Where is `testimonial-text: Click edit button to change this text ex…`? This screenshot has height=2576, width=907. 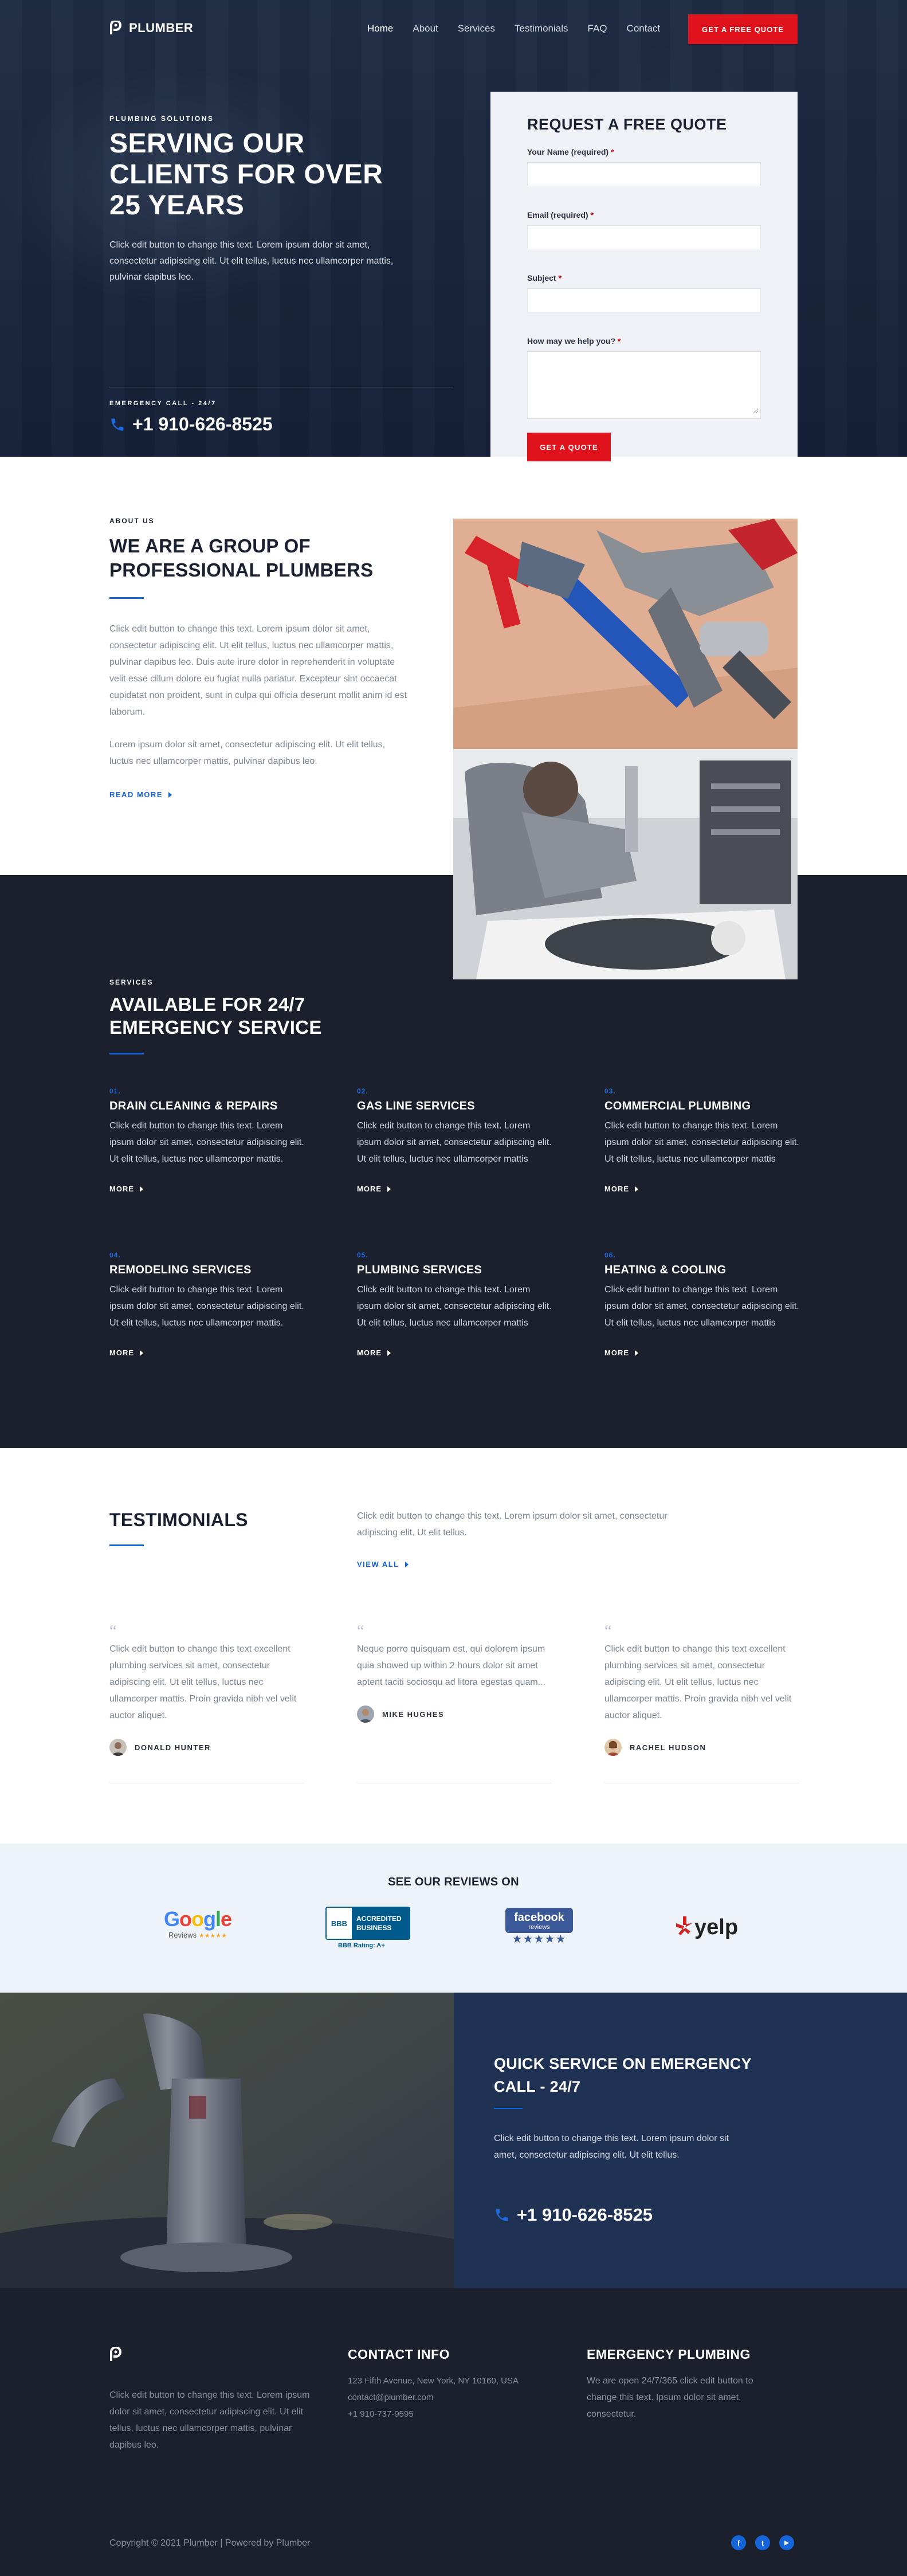
testimonial-text: Click edit button to change this text ex… is located at coordinates (698, 1682).